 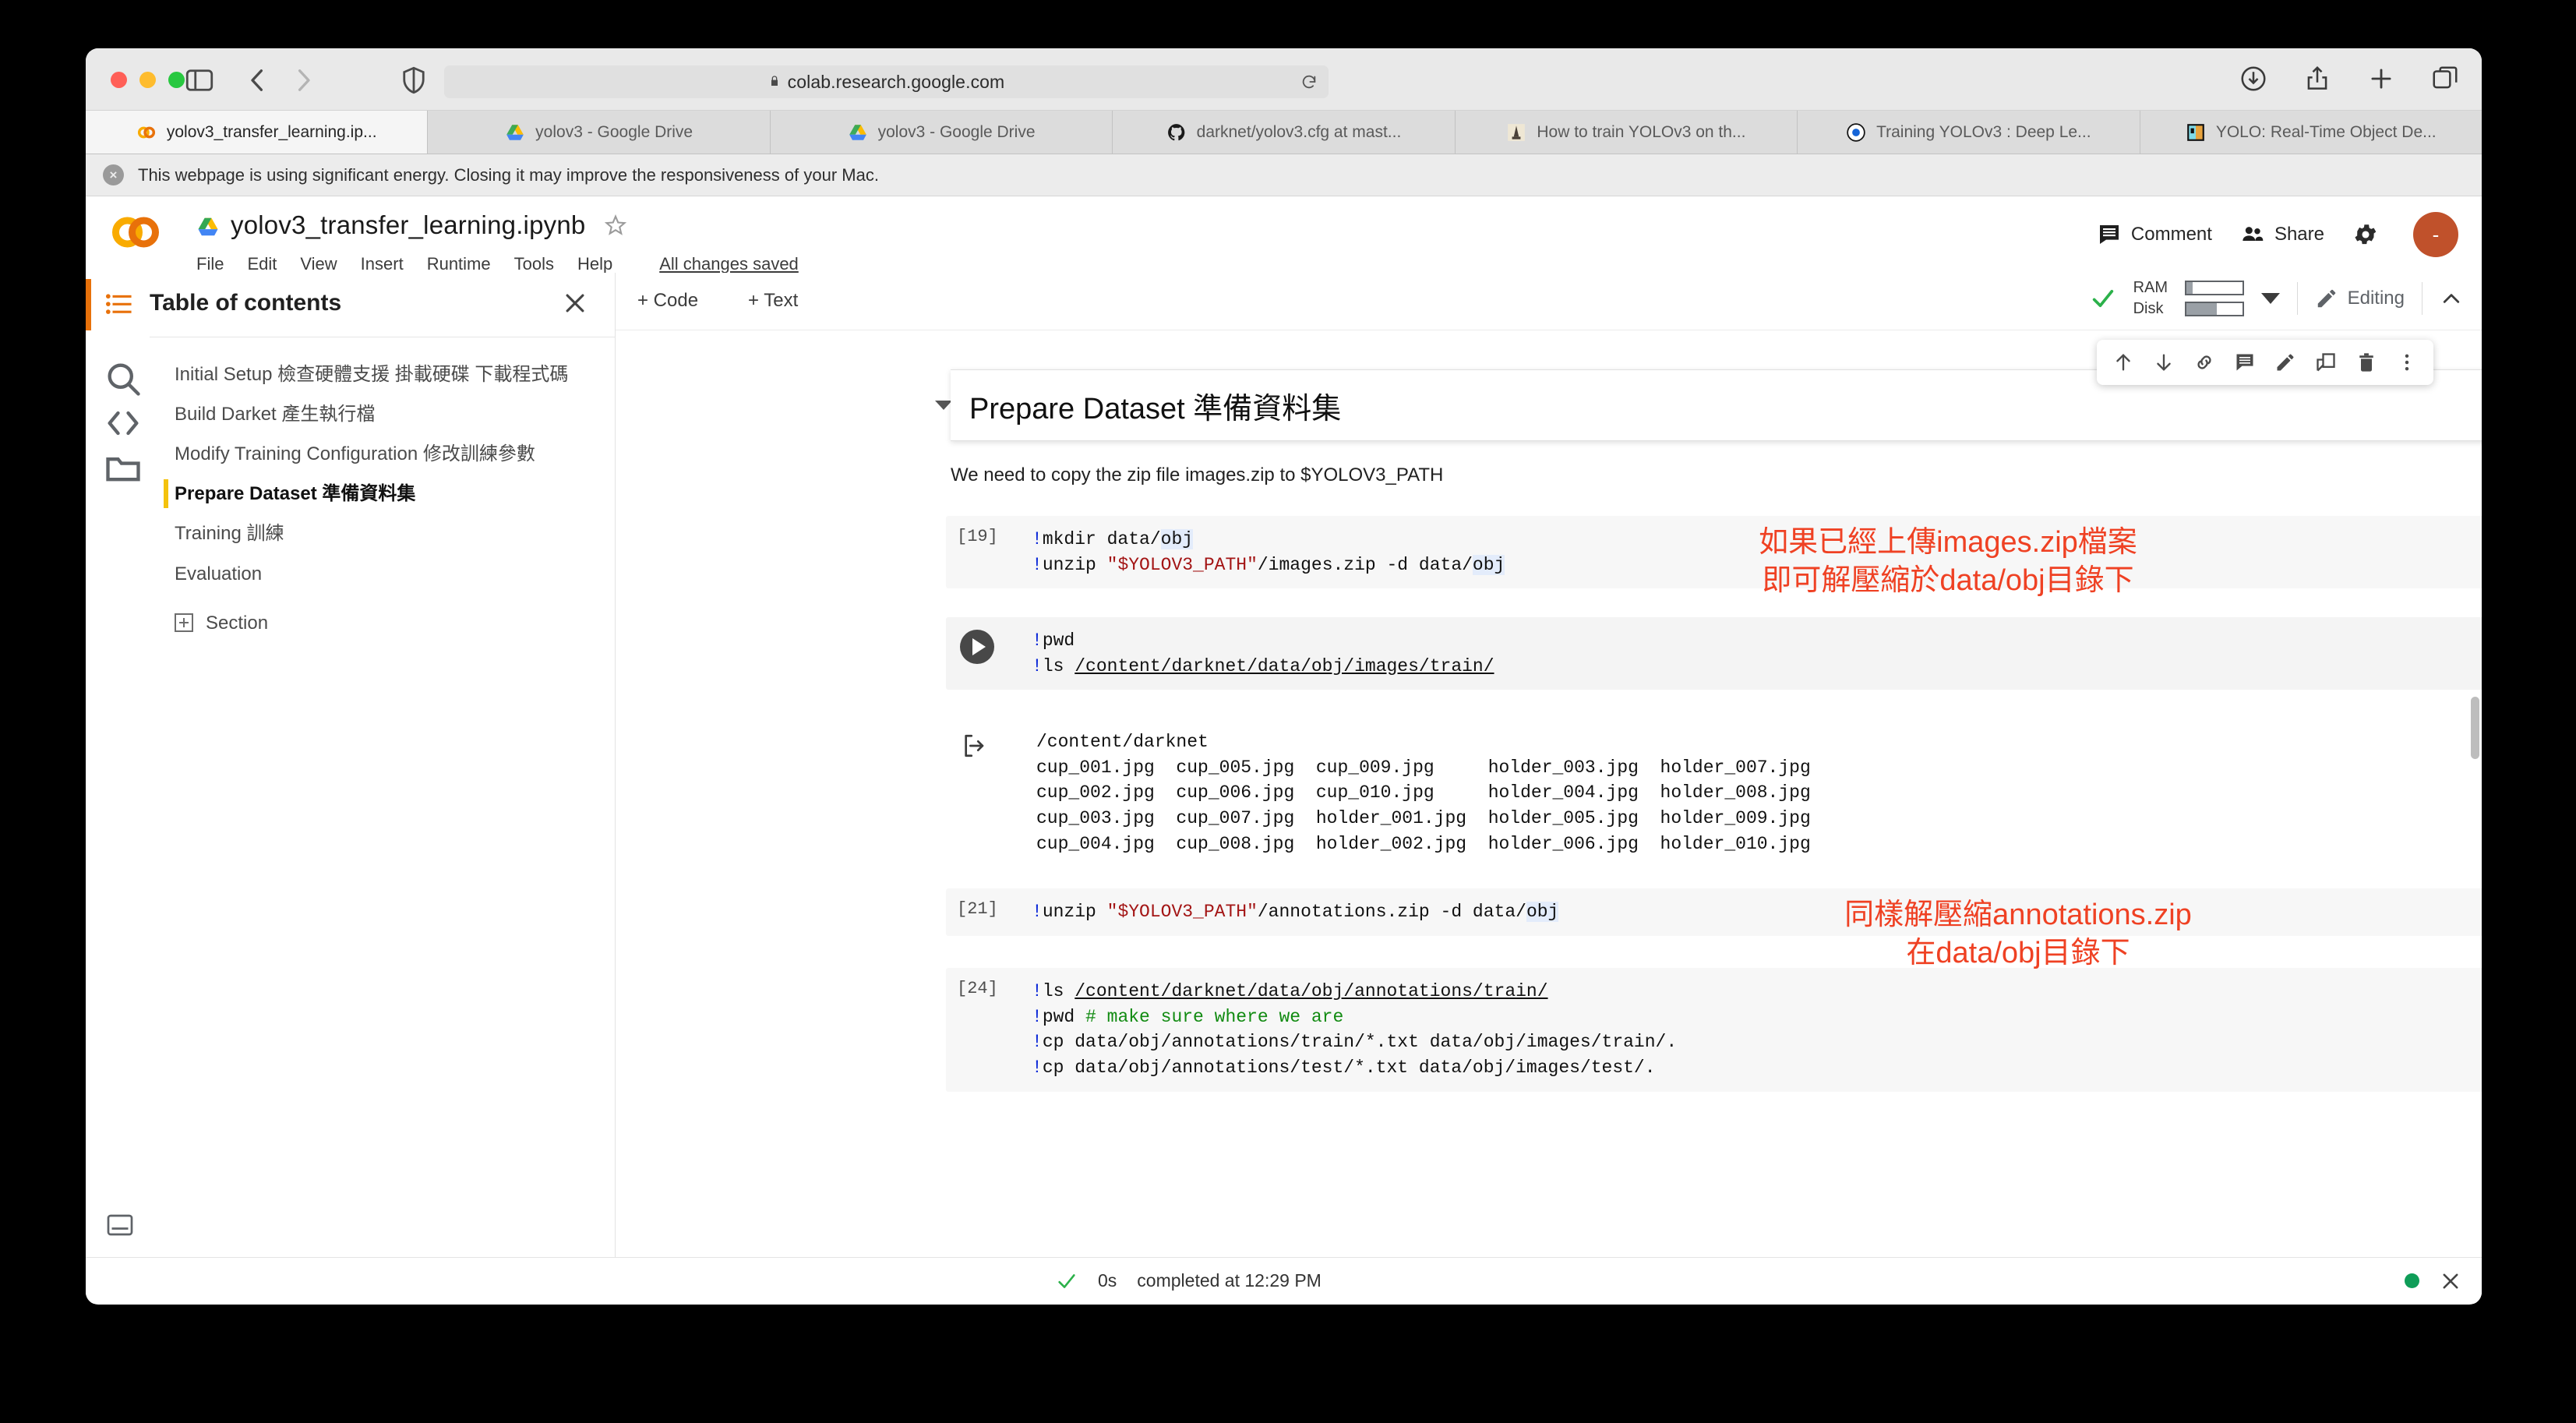 What do you see at coordinates (2360, 298) in the screenshot?
I see `editing-mode-button: Editing` at bounding box center [2360, 298].